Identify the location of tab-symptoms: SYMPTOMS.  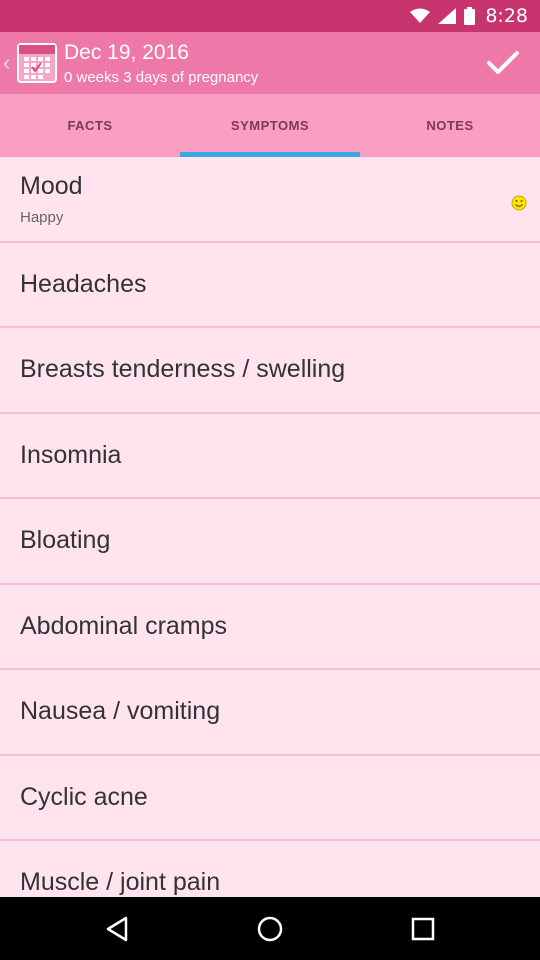
(270, 125).